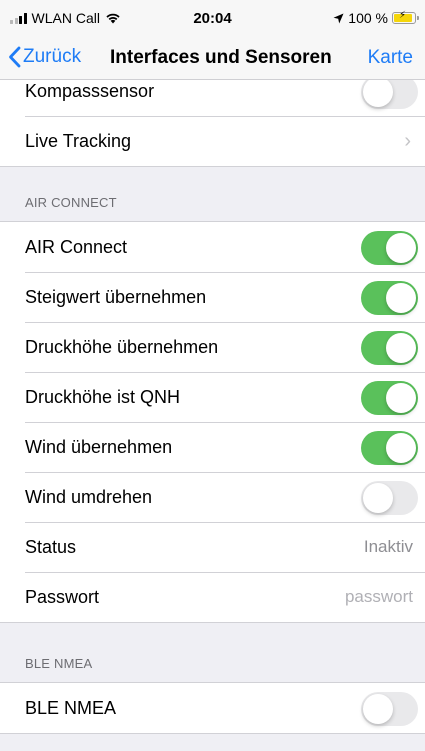 This screenshot has height=751, width=425. Describe the element at coordinates (389, 298) in the screenshot. I see `steigwert-toggle` at that location.